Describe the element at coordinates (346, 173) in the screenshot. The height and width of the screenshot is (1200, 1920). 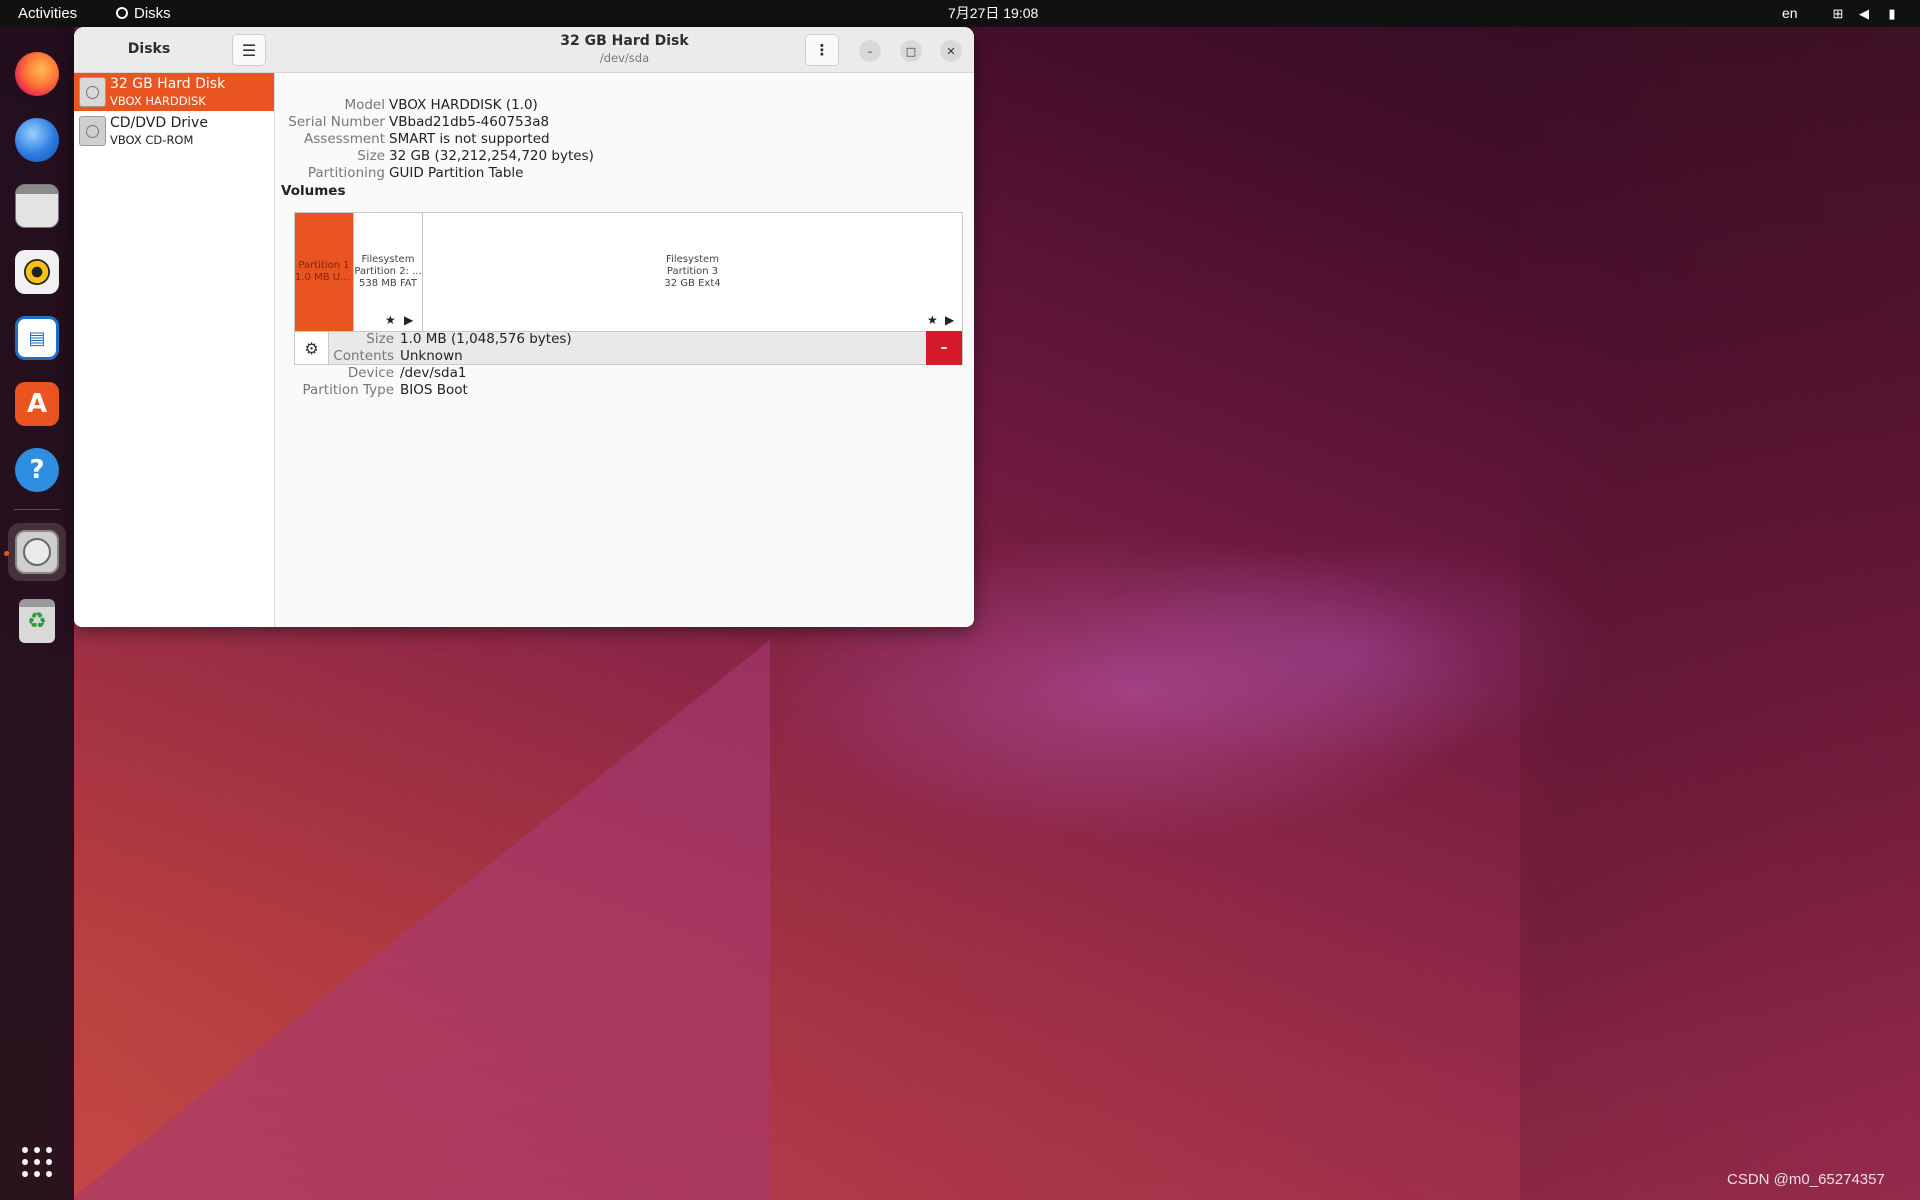
I see `partitioning-label: Partitioning` at that location.